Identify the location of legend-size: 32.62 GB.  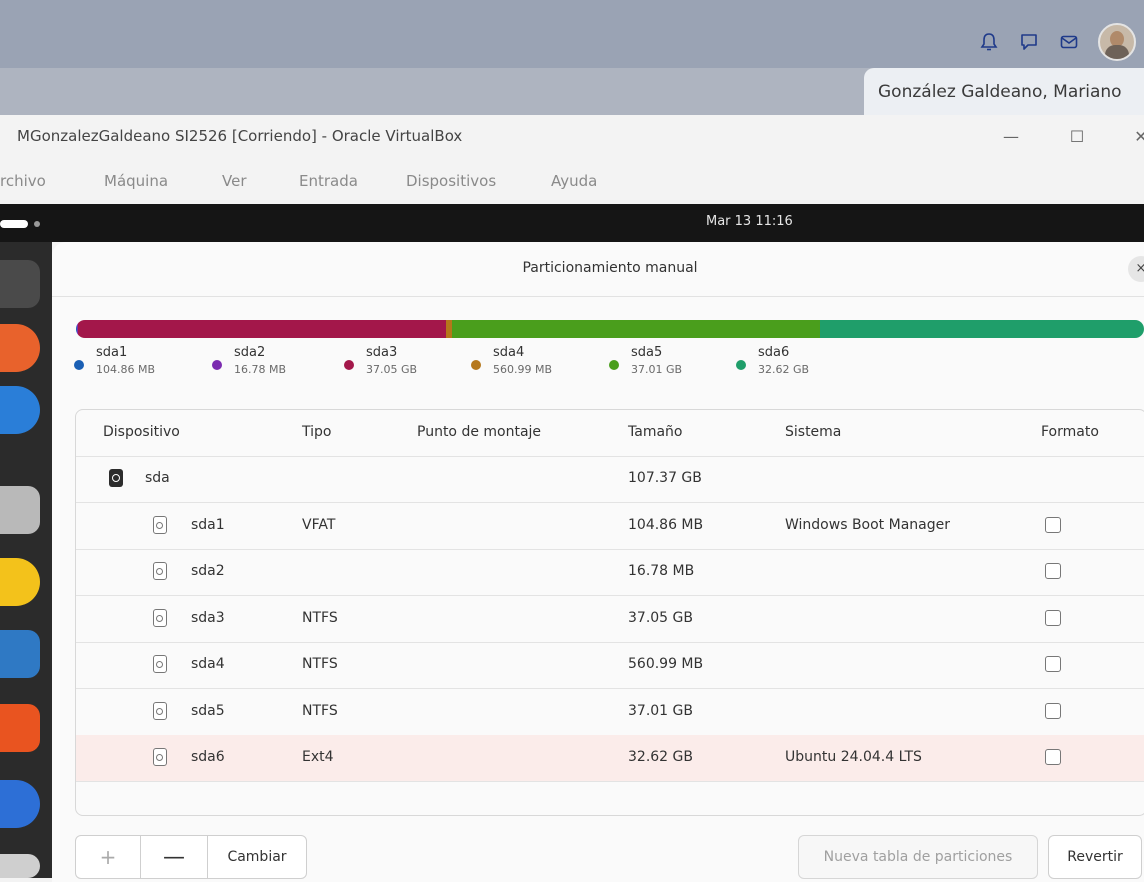
(784, 369).